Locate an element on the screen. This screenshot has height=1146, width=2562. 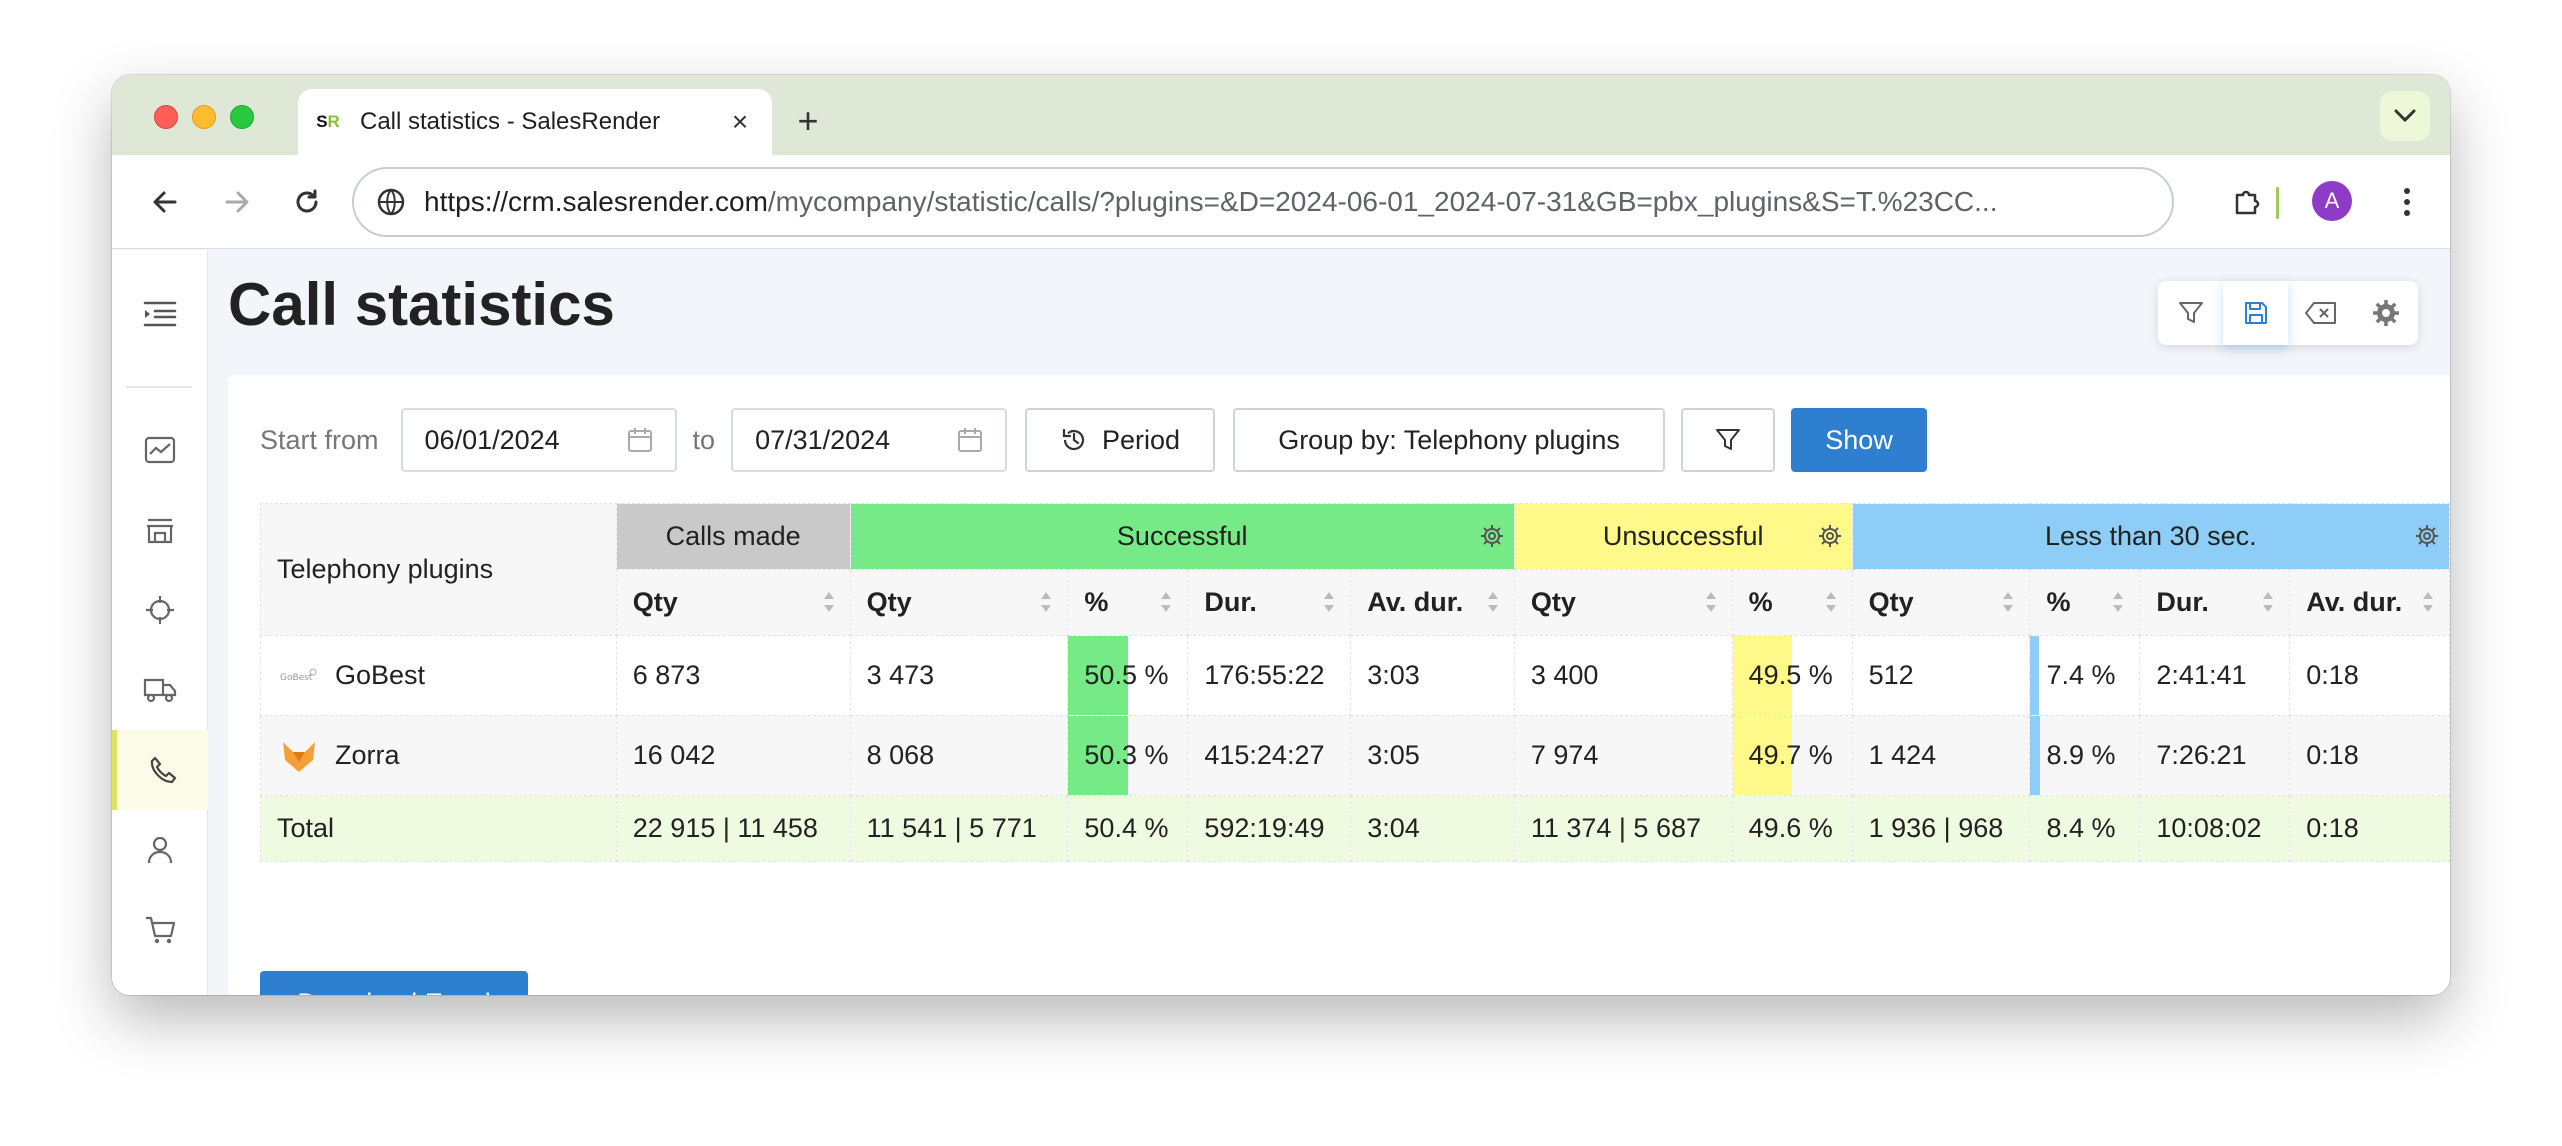
filter-icon is located at coordinates (1728, 439).